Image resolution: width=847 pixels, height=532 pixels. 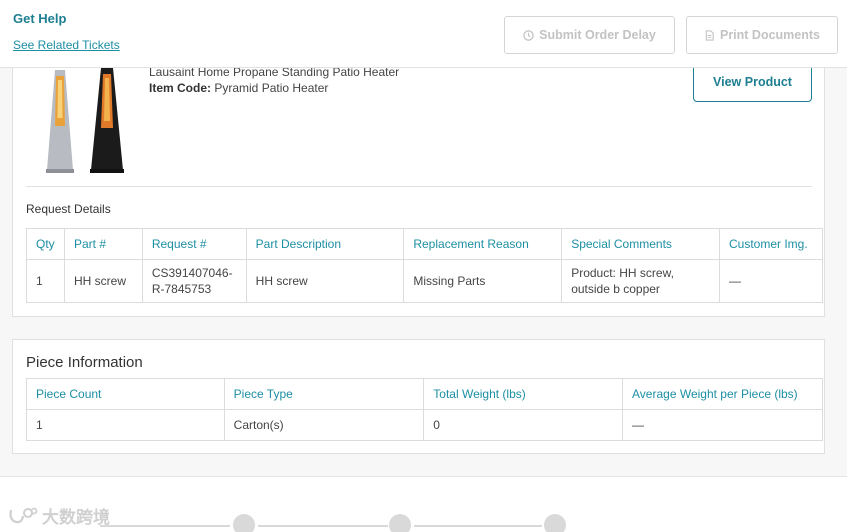 I want to click on print-documents-button: Print Documents, so click(x=762, y=35).